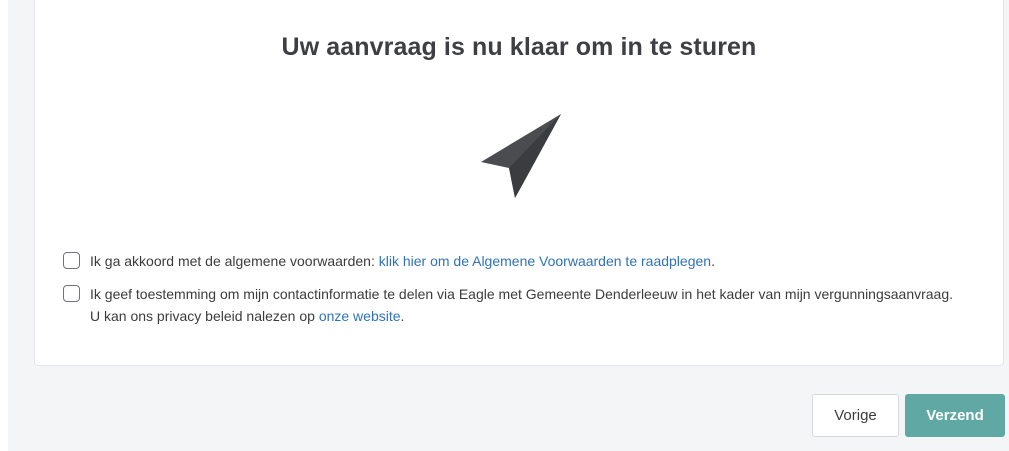  I want to click on terms-consent-suffix: ., so click(713, 261).